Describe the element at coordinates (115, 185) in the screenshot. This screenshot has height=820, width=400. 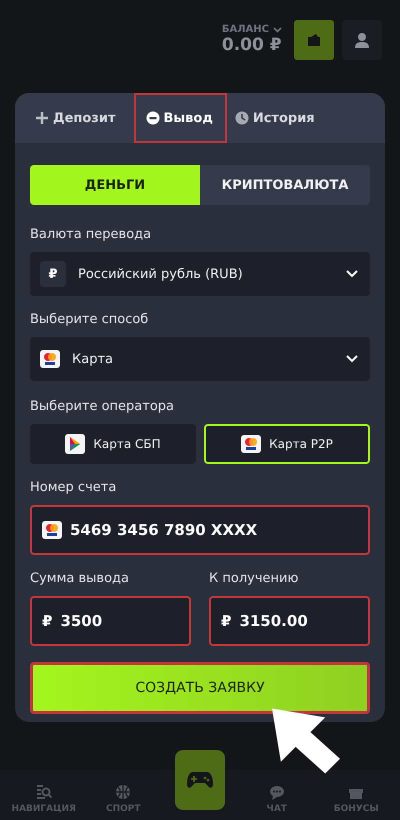
I see `mode-tab: ДЕНЬГИ` at that location.